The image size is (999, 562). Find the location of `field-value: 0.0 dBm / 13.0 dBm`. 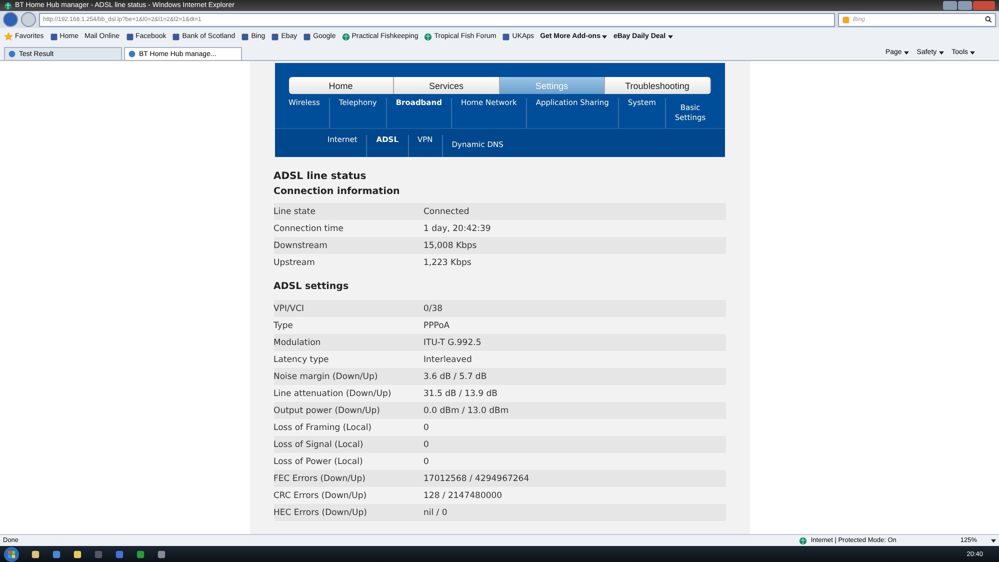

field-value: 0.0 dBm / 13.0 dBm is located at coordinates (466, 411).